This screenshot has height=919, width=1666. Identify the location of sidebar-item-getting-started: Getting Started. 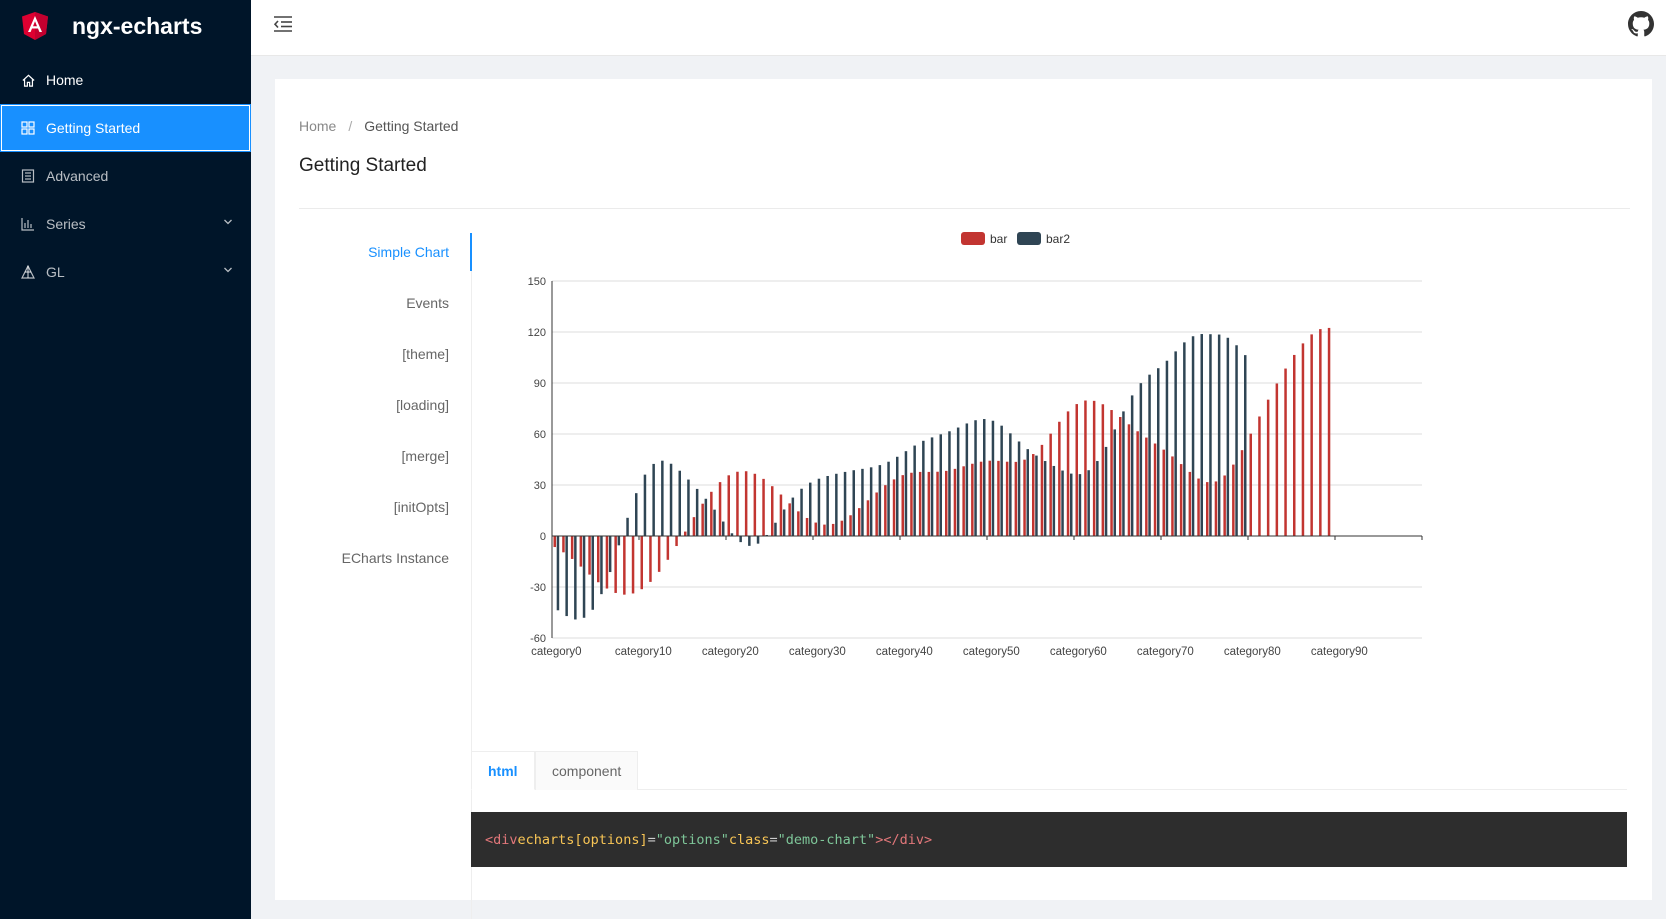
(125, 128).